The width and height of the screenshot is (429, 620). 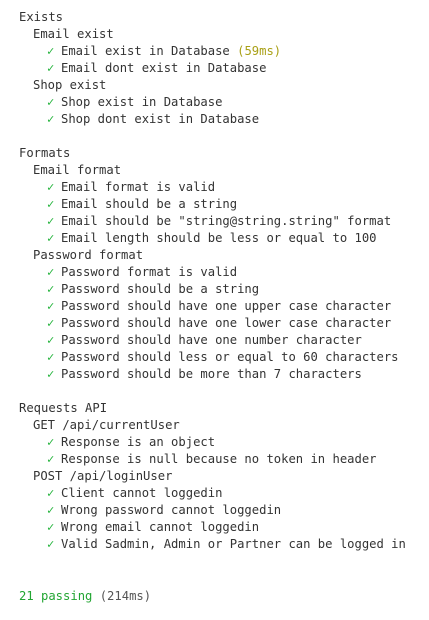 I want to click on test-title: Password should be a string, so click(x=160, y=289).